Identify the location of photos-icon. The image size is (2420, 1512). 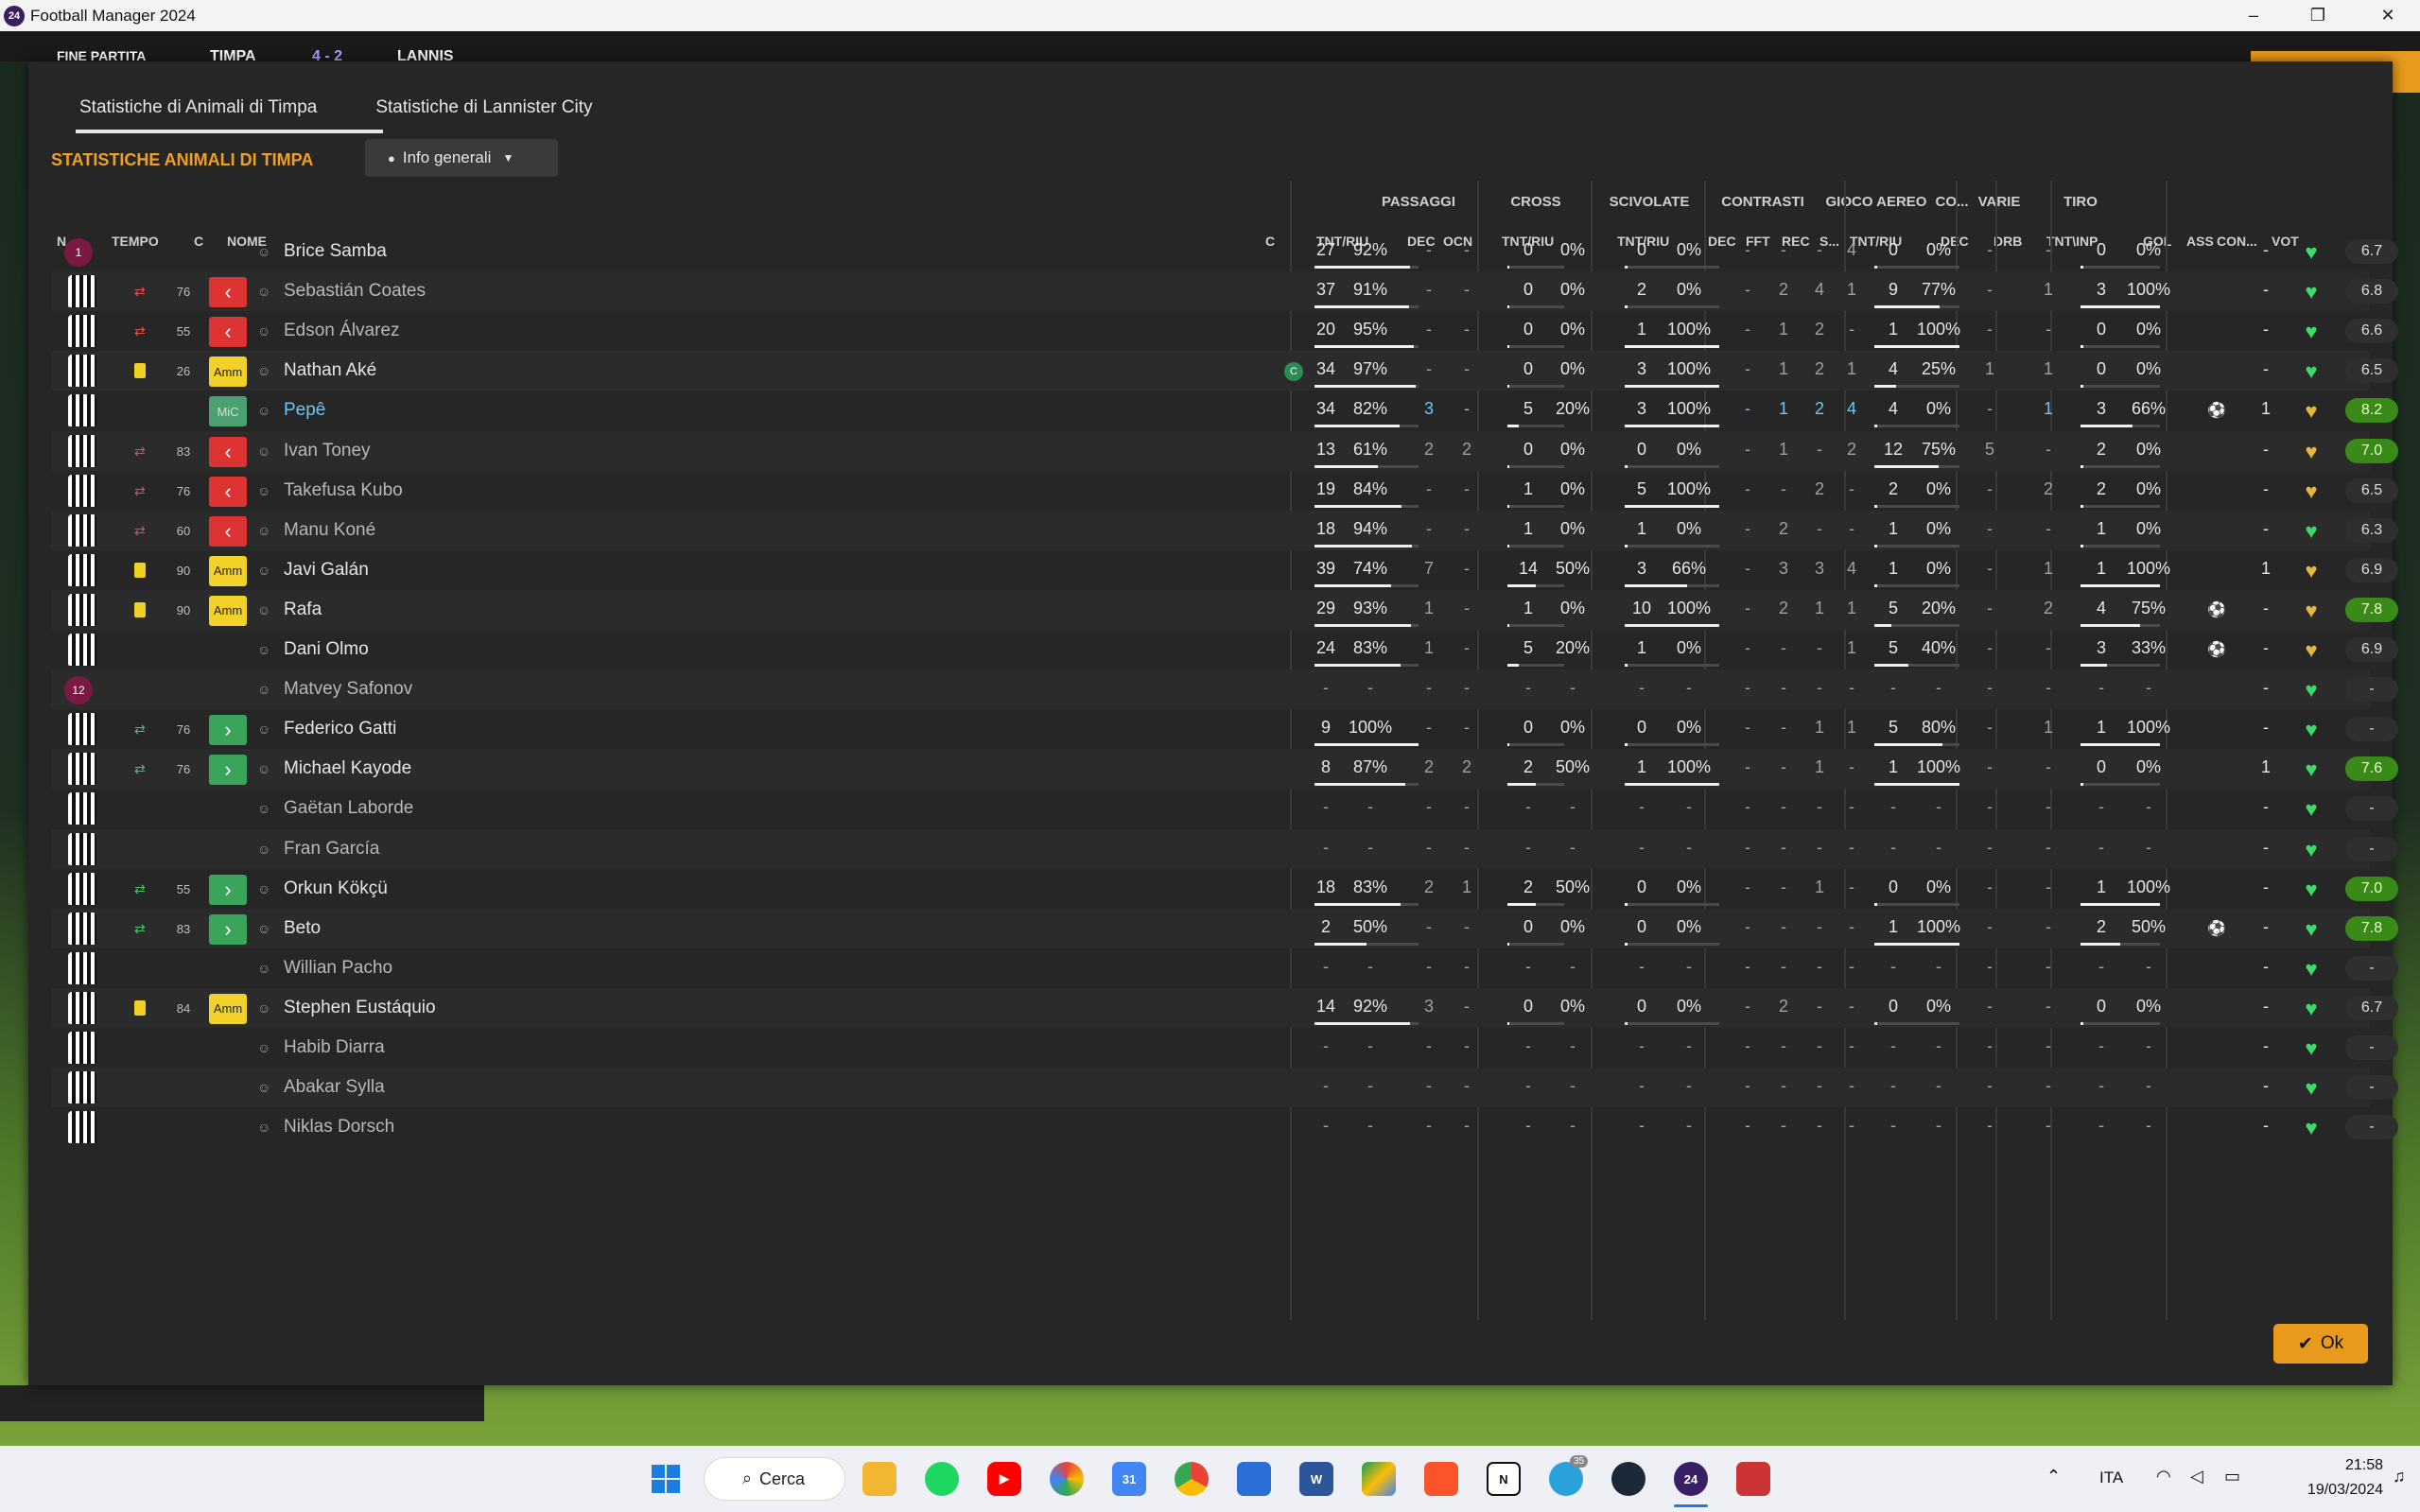
(1067, 1479).